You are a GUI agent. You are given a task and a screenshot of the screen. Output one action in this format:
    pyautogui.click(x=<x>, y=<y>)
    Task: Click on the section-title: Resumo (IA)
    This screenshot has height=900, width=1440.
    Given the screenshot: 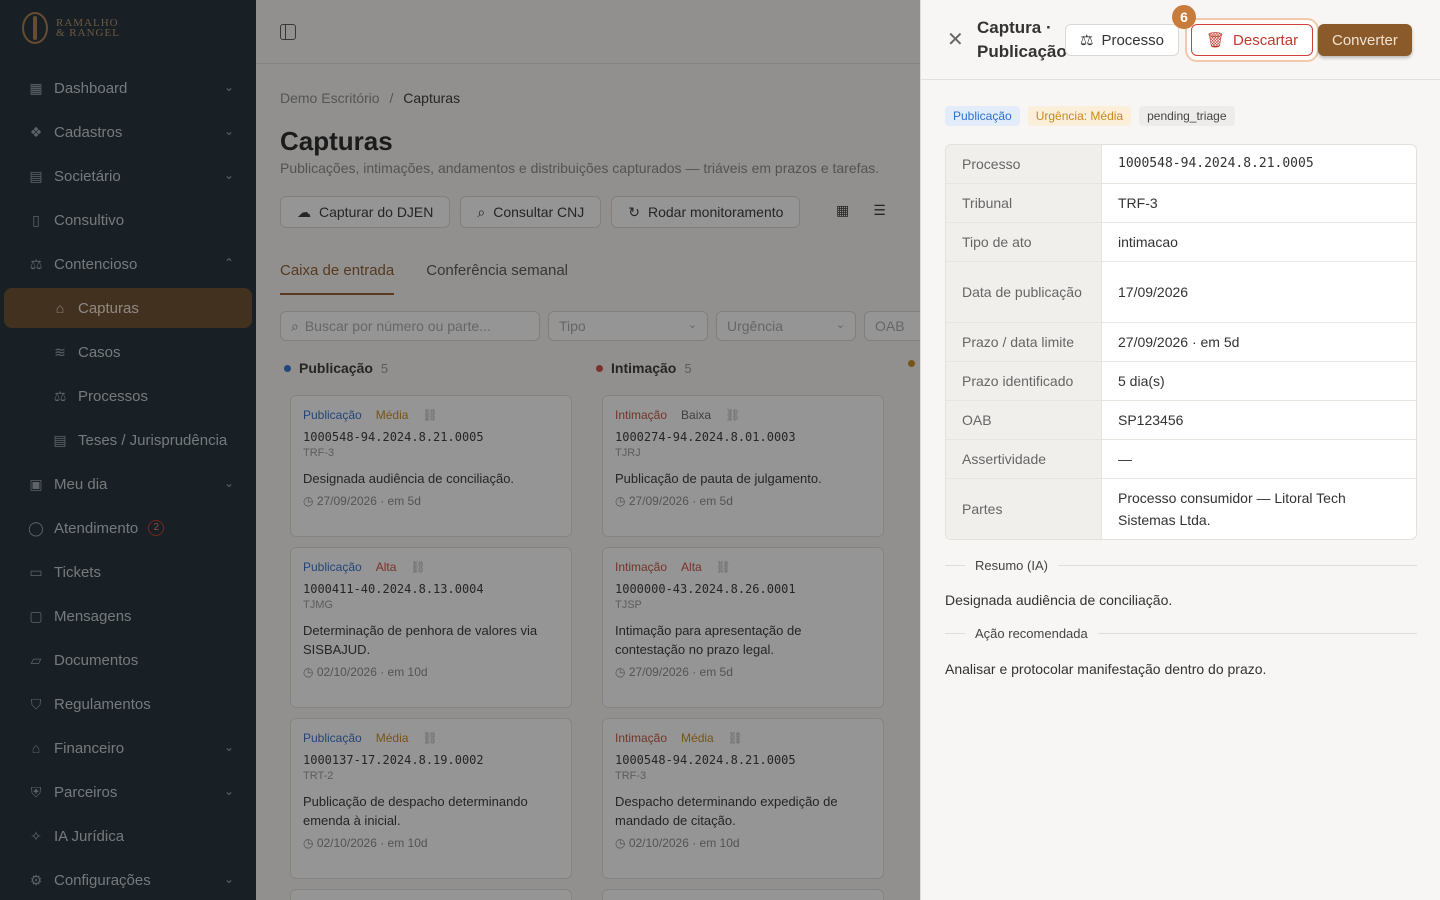 What is the action you would take?
    pyautogui.click(x=1011, y=565)
    